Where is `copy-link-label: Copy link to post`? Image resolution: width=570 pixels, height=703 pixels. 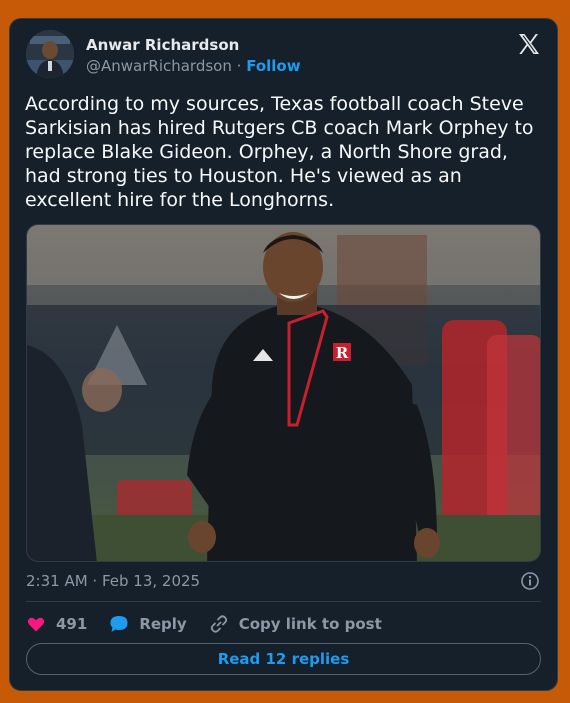 copy-link-label: Copy link to post is located at coordinates (310, 624).